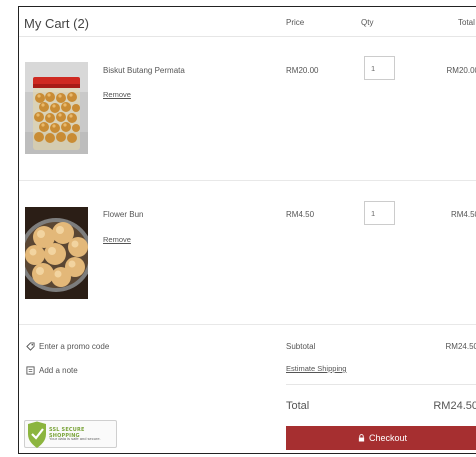  Describe the element at coordinates (381, 384) in the screenshot. I see `summary-divider` at that location.